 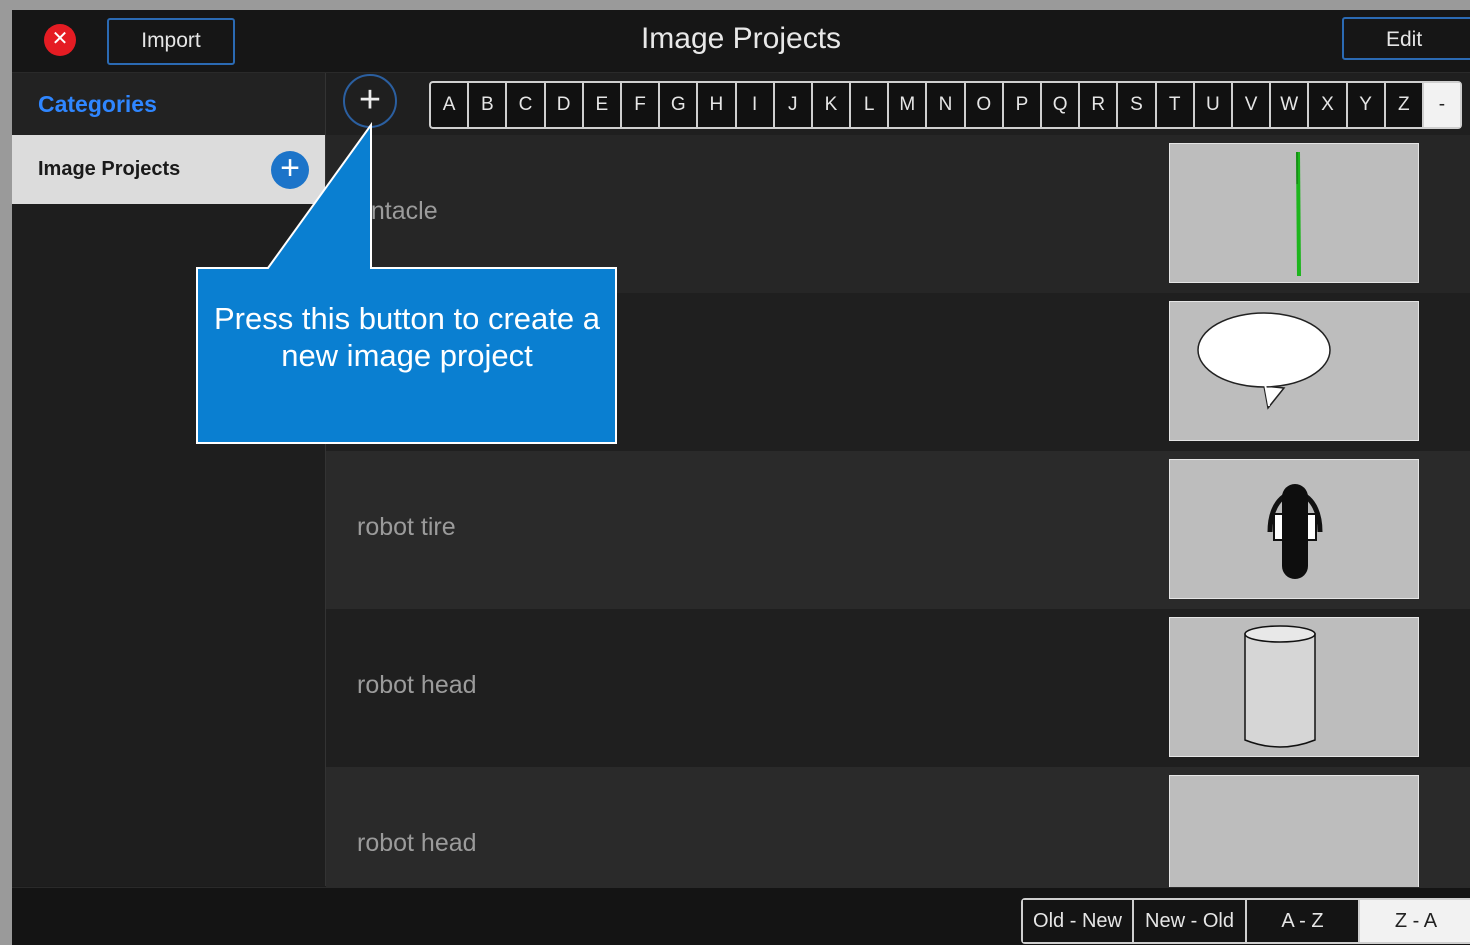 I want to click on project-name: robot tire, so click(x=406, y=527).